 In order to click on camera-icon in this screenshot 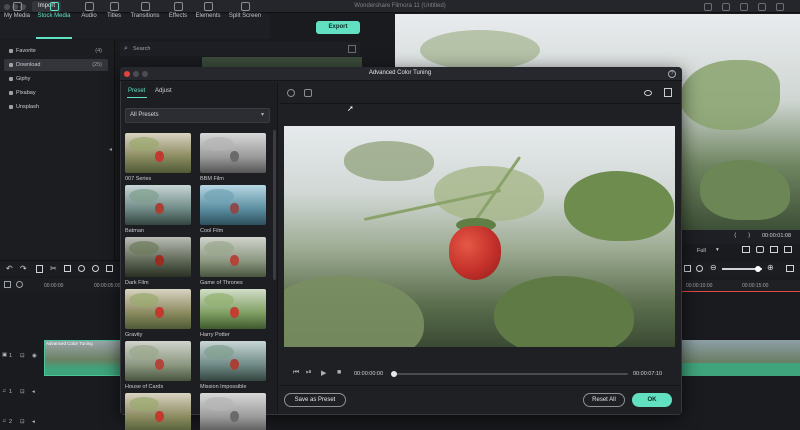, I will do `click(760, 249)`.